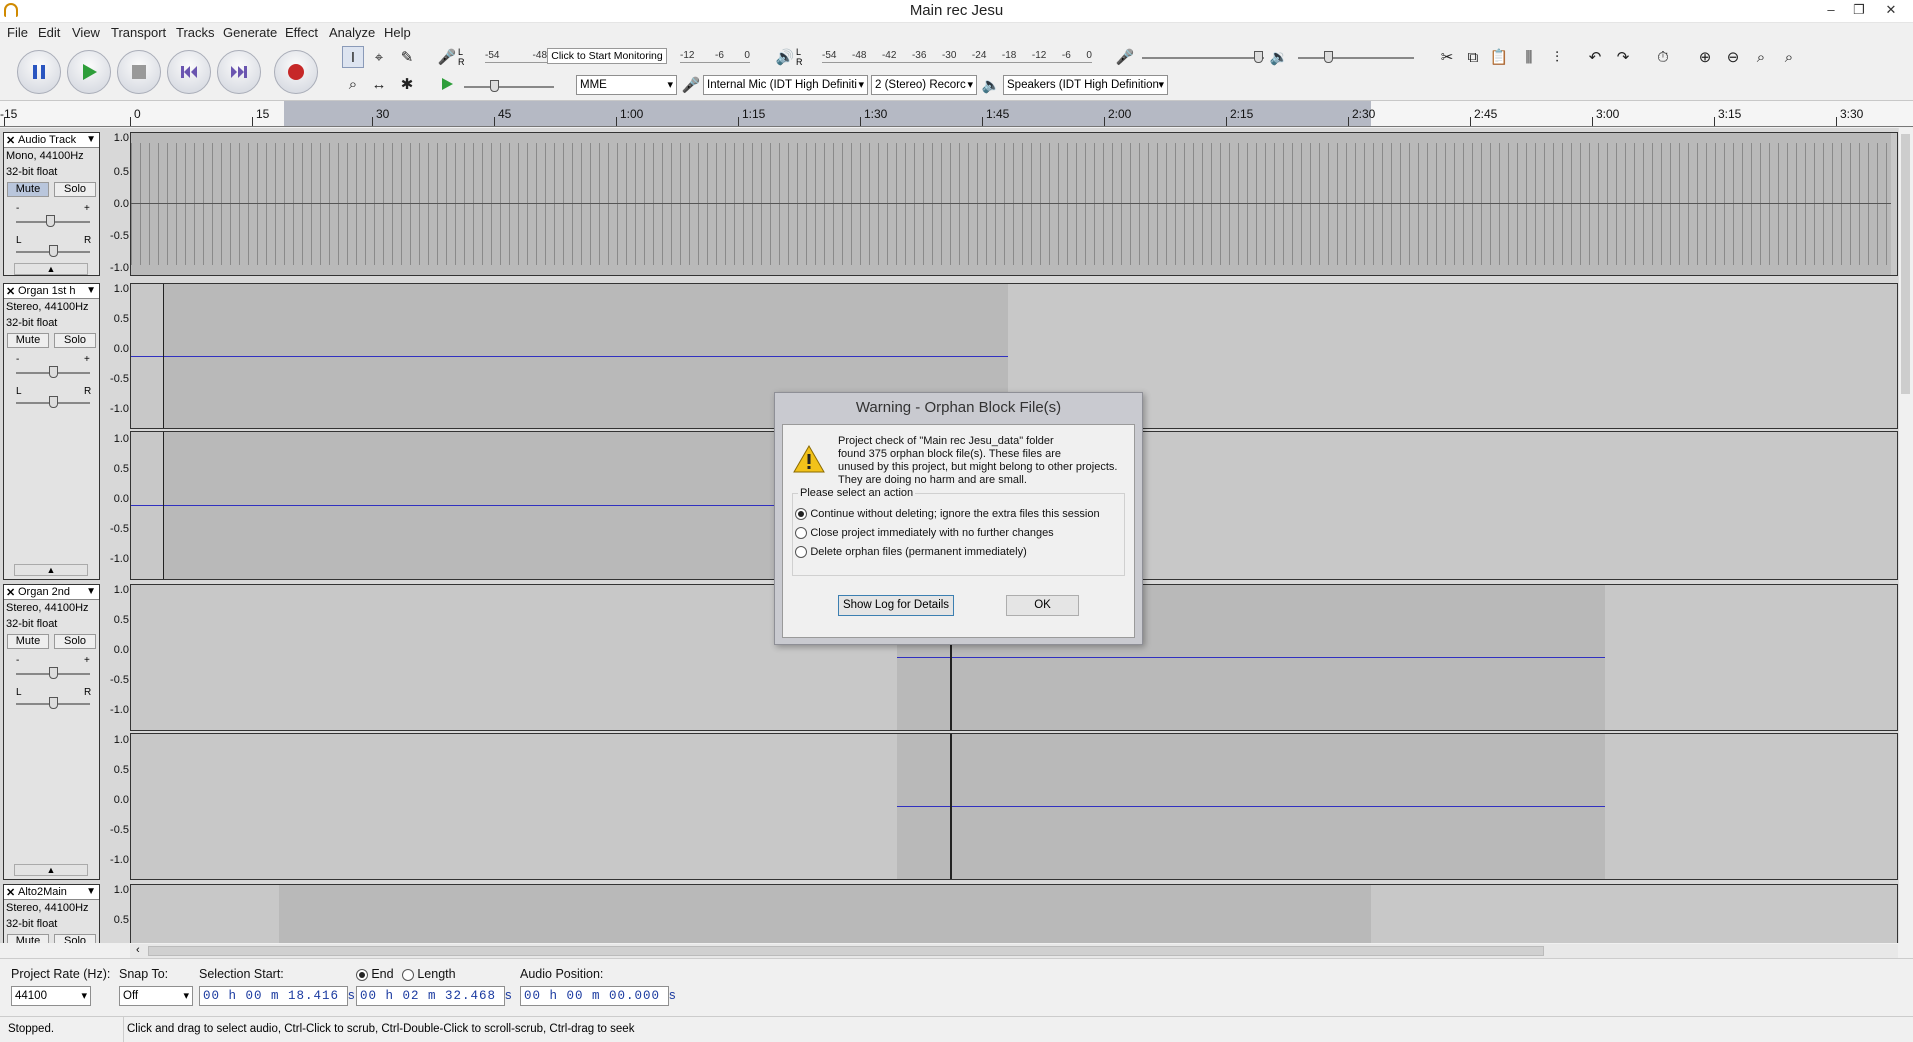 The height and width of the screenshot is (1042, 1913). What do you see at coordinates (407, 84) in the screenshot?
I see `multi-tool-icon: ✱` at bounding box center [407, 84].